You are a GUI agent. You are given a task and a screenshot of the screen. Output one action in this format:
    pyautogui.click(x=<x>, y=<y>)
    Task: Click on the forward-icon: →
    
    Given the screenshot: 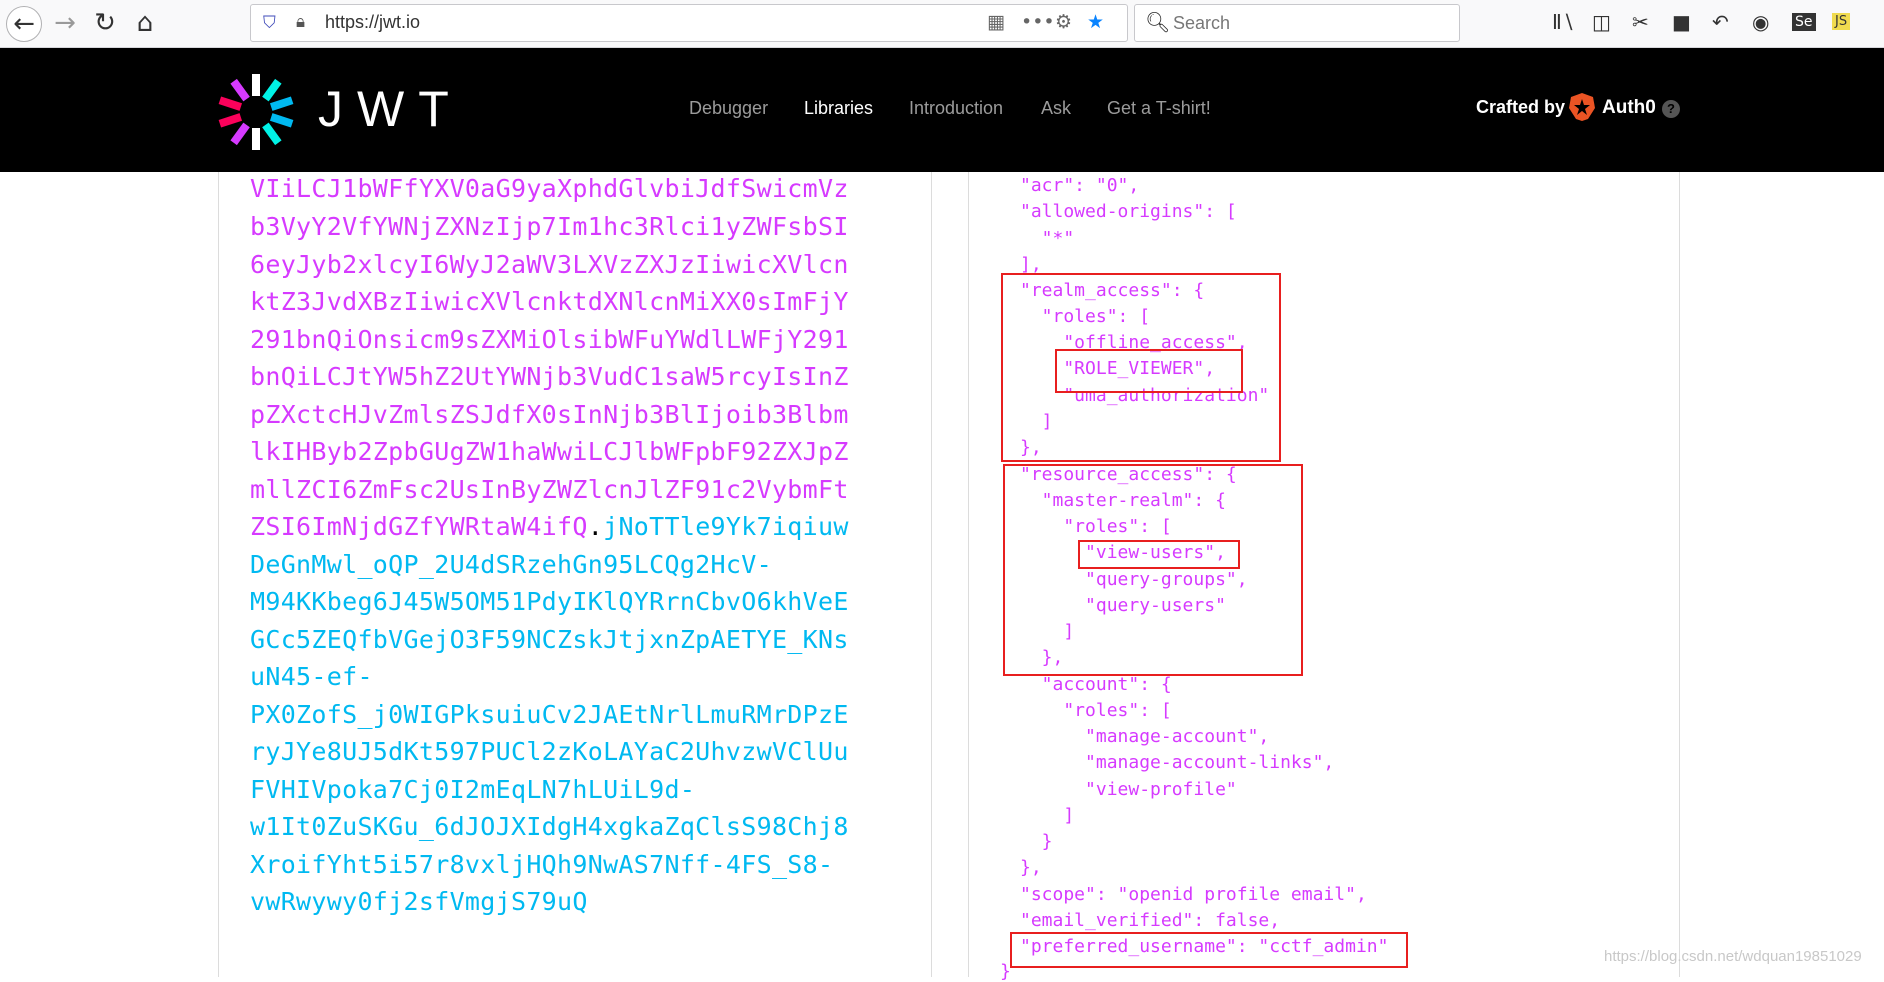 What is the action you would take?
    pyautogui.click(x=65, y=23)
    